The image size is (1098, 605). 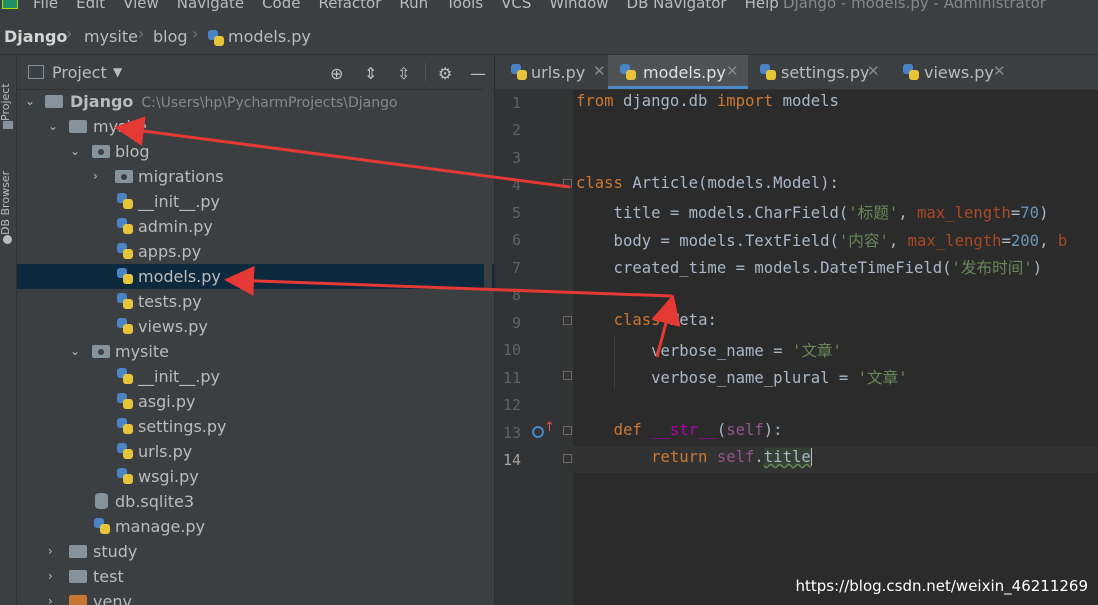 I want to click on watermark-url: https://blog.csdn.net/weixin_46211269, so click(x=941, y=586).